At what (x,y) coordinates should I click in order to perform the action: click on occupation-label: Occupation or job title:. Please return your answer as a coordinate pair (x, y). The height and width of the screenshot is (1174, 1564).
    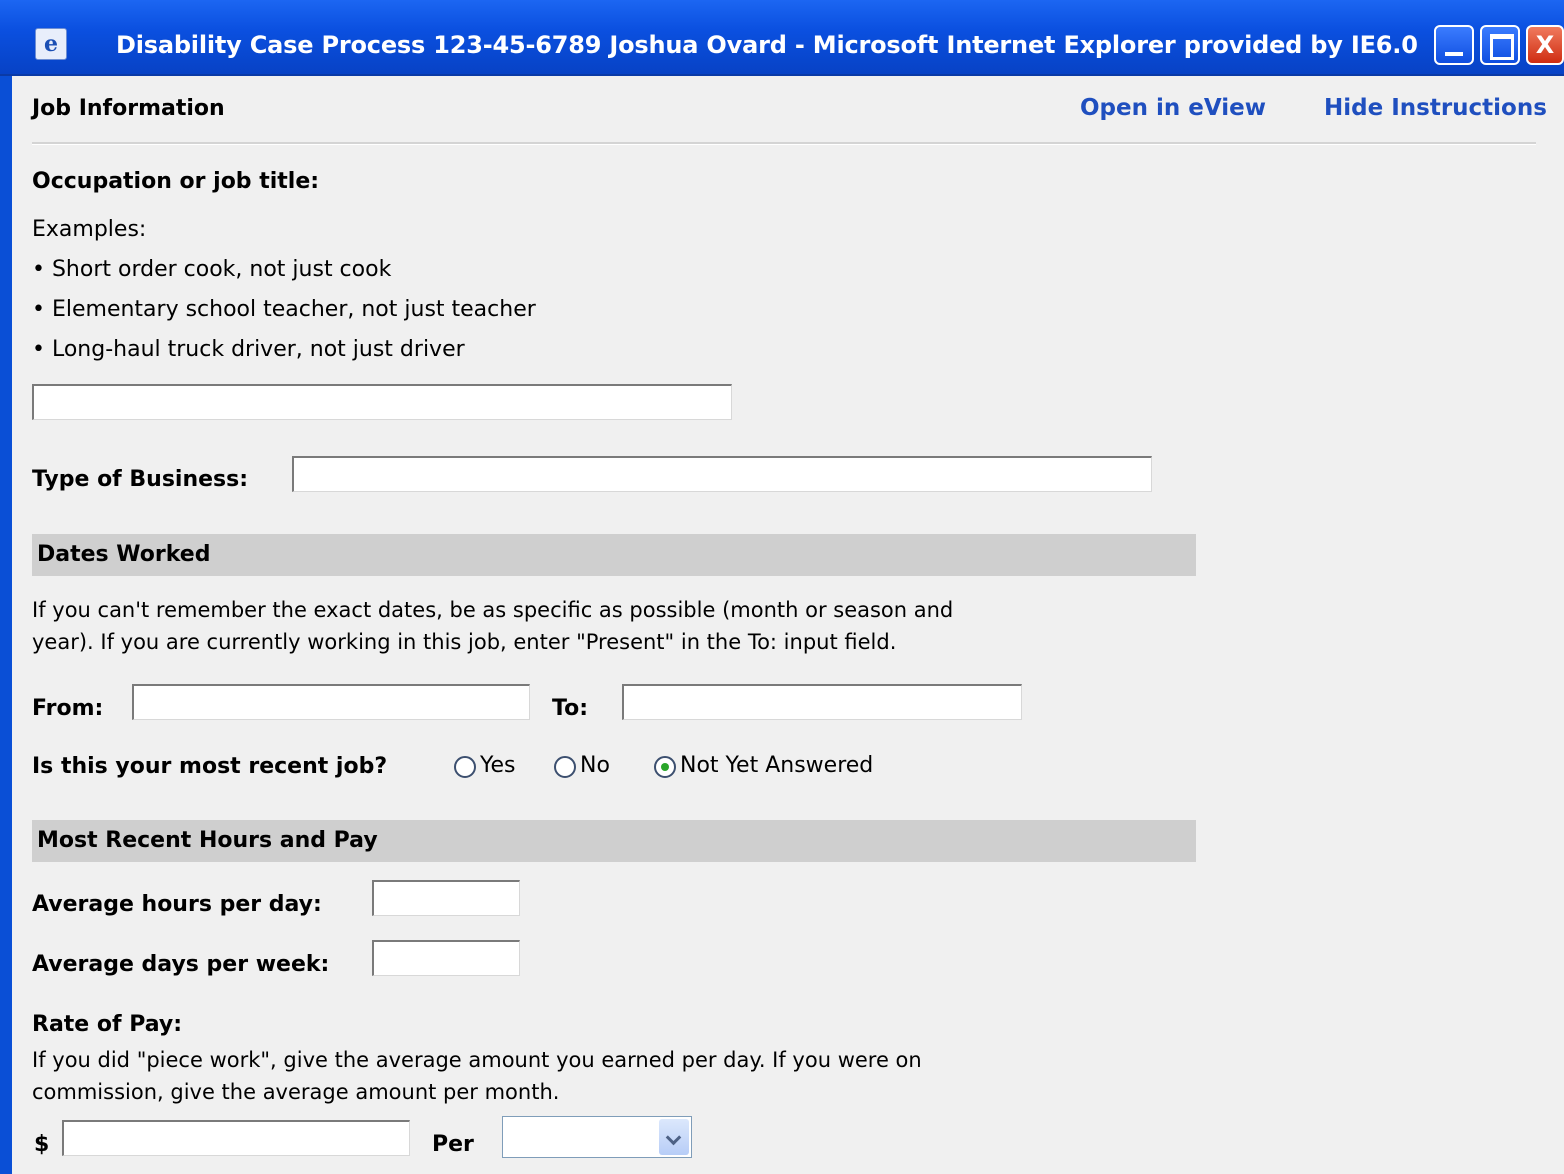
    Looking at the image, I should click on (176, 181).